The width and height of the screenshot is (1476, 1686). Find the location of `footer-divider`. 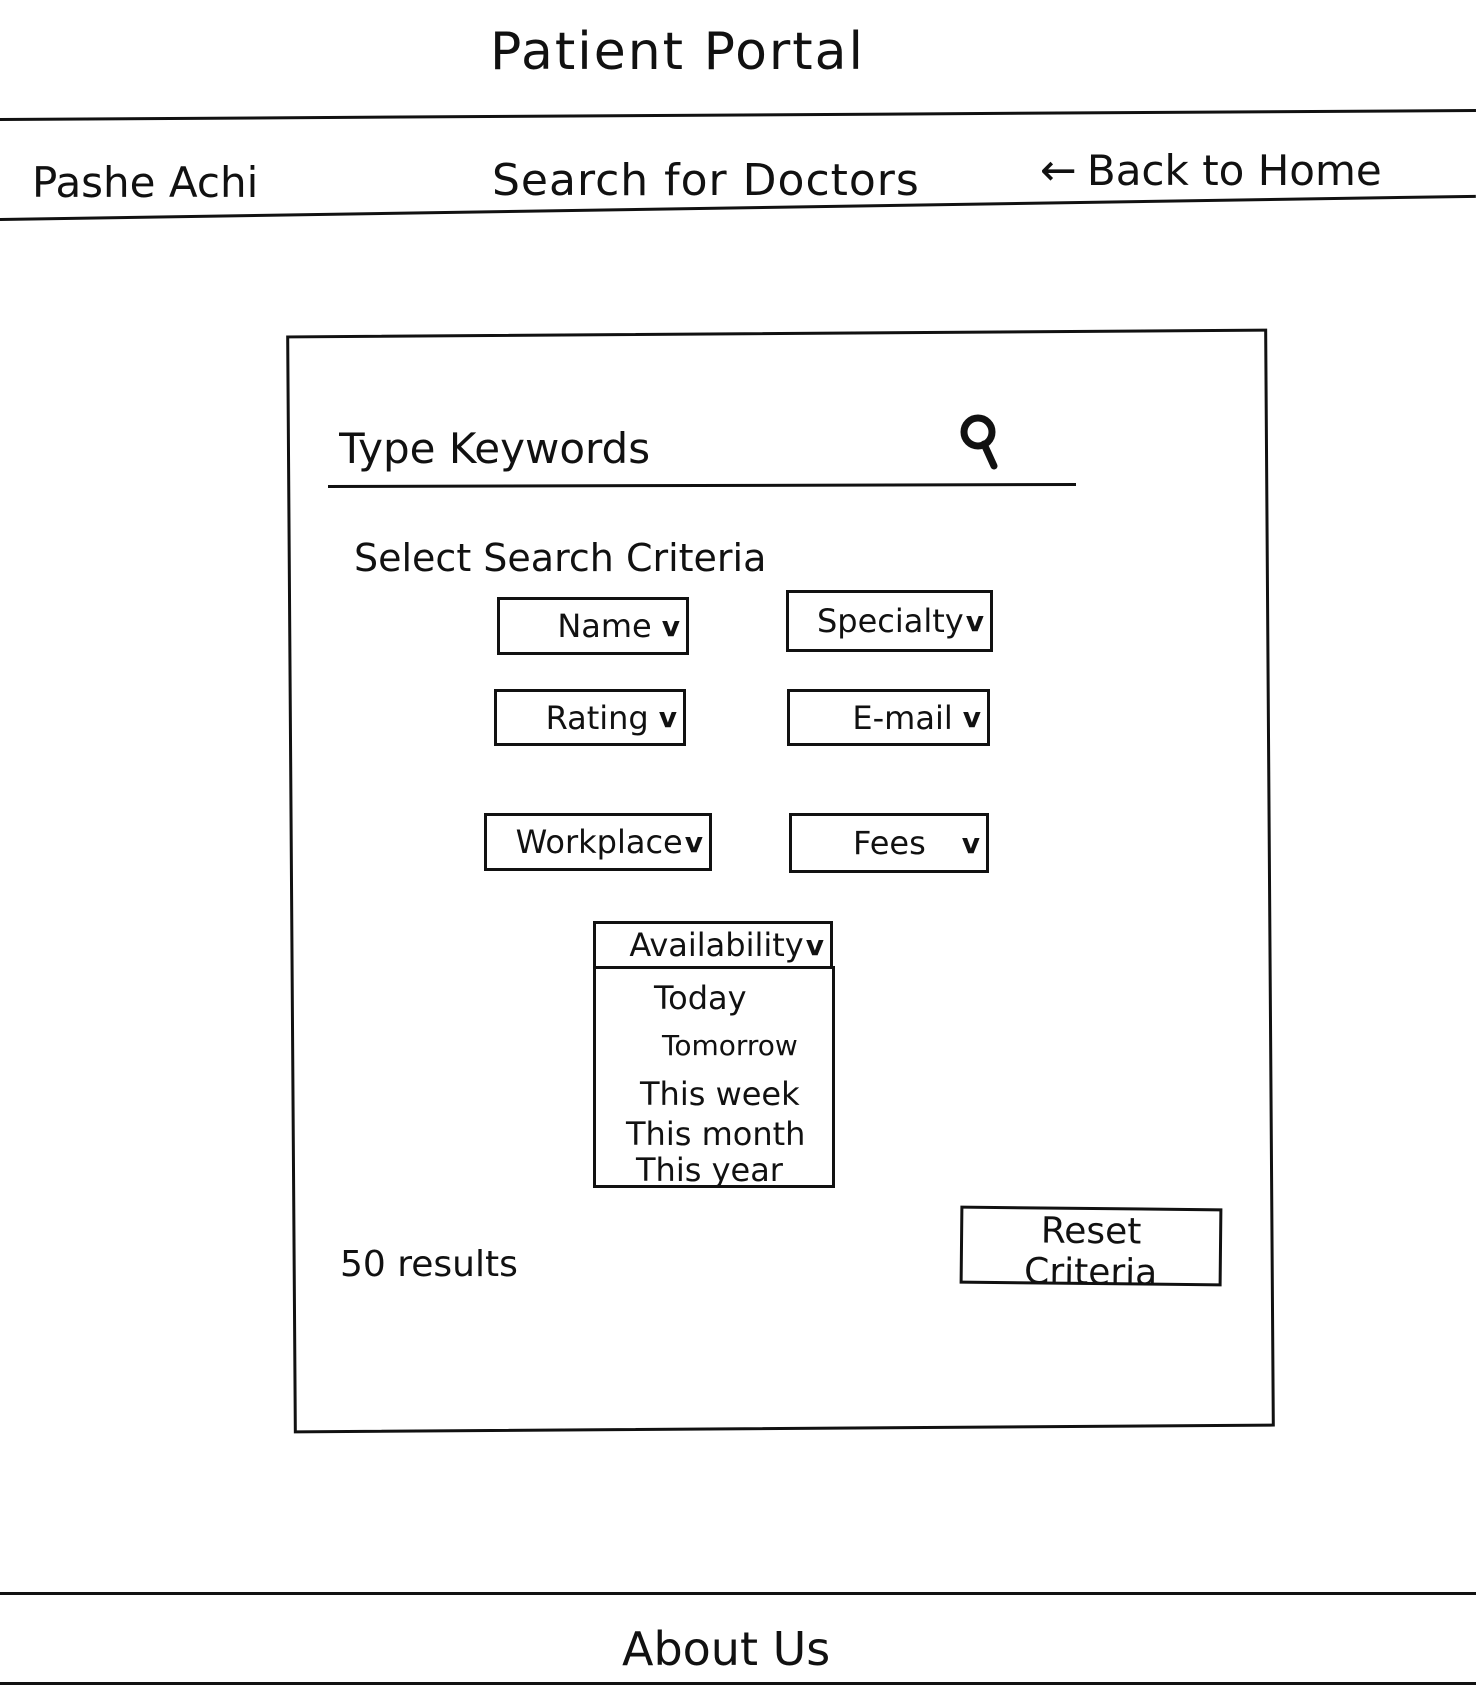

footer-divider is located at coordinates (738, 1593).